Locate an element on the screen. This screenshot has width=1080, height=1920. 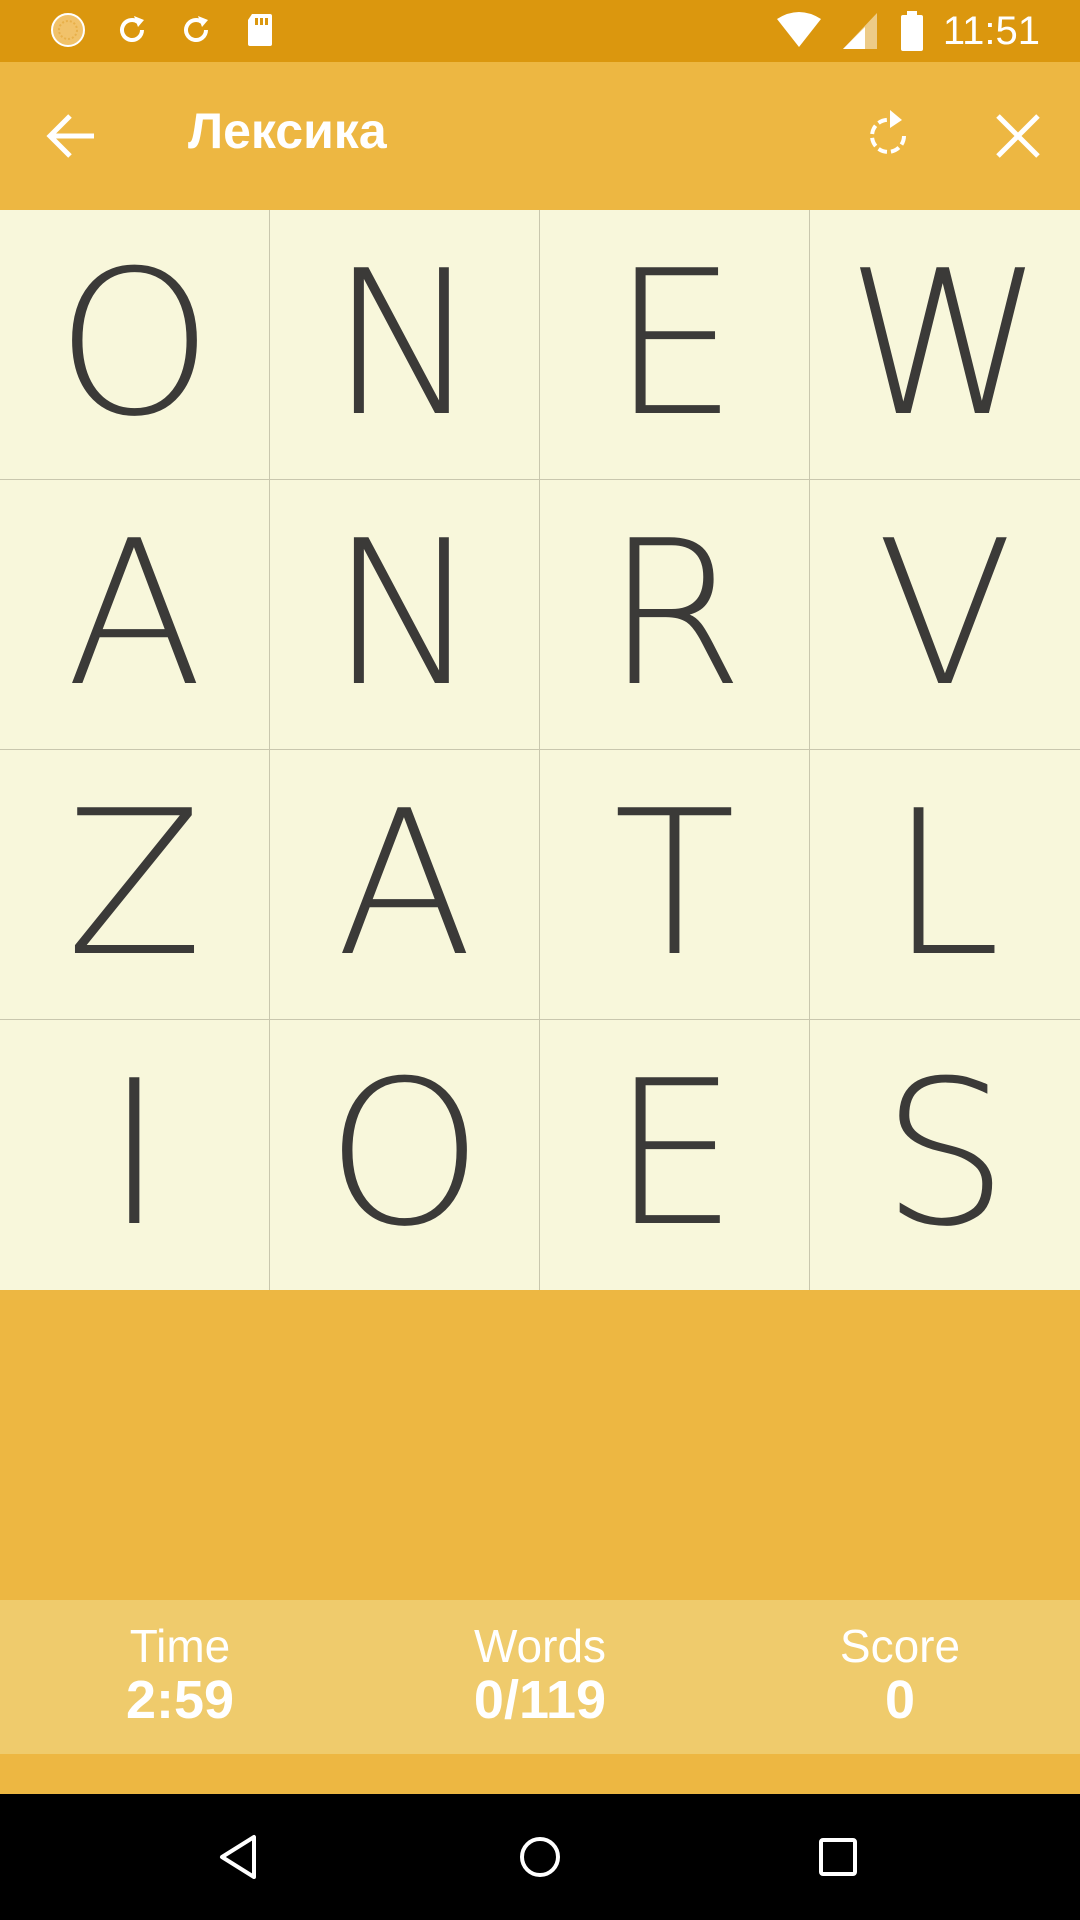
battery-icon is located at coordinates (911, 31).